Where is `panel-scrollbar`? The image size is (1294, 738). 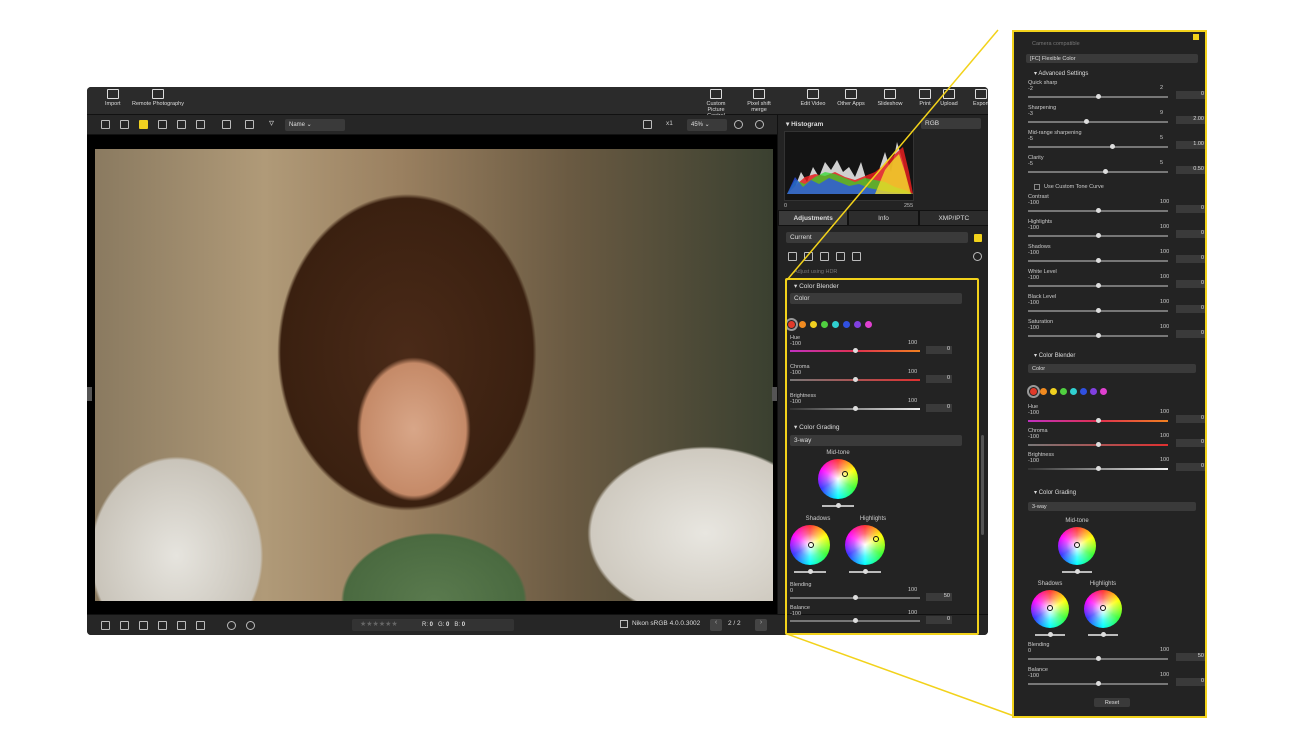
panel-scrollbar is located at coordinates (982, 485).